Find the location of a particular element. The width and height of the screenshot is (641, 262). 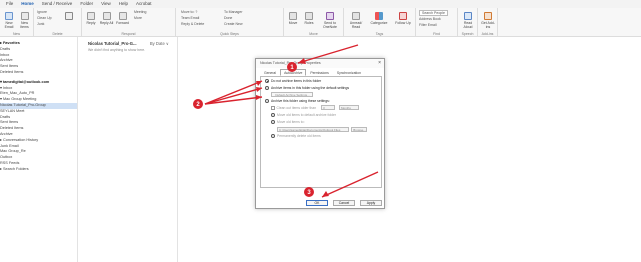

envelope-icon is located at coordinates (9, 16).